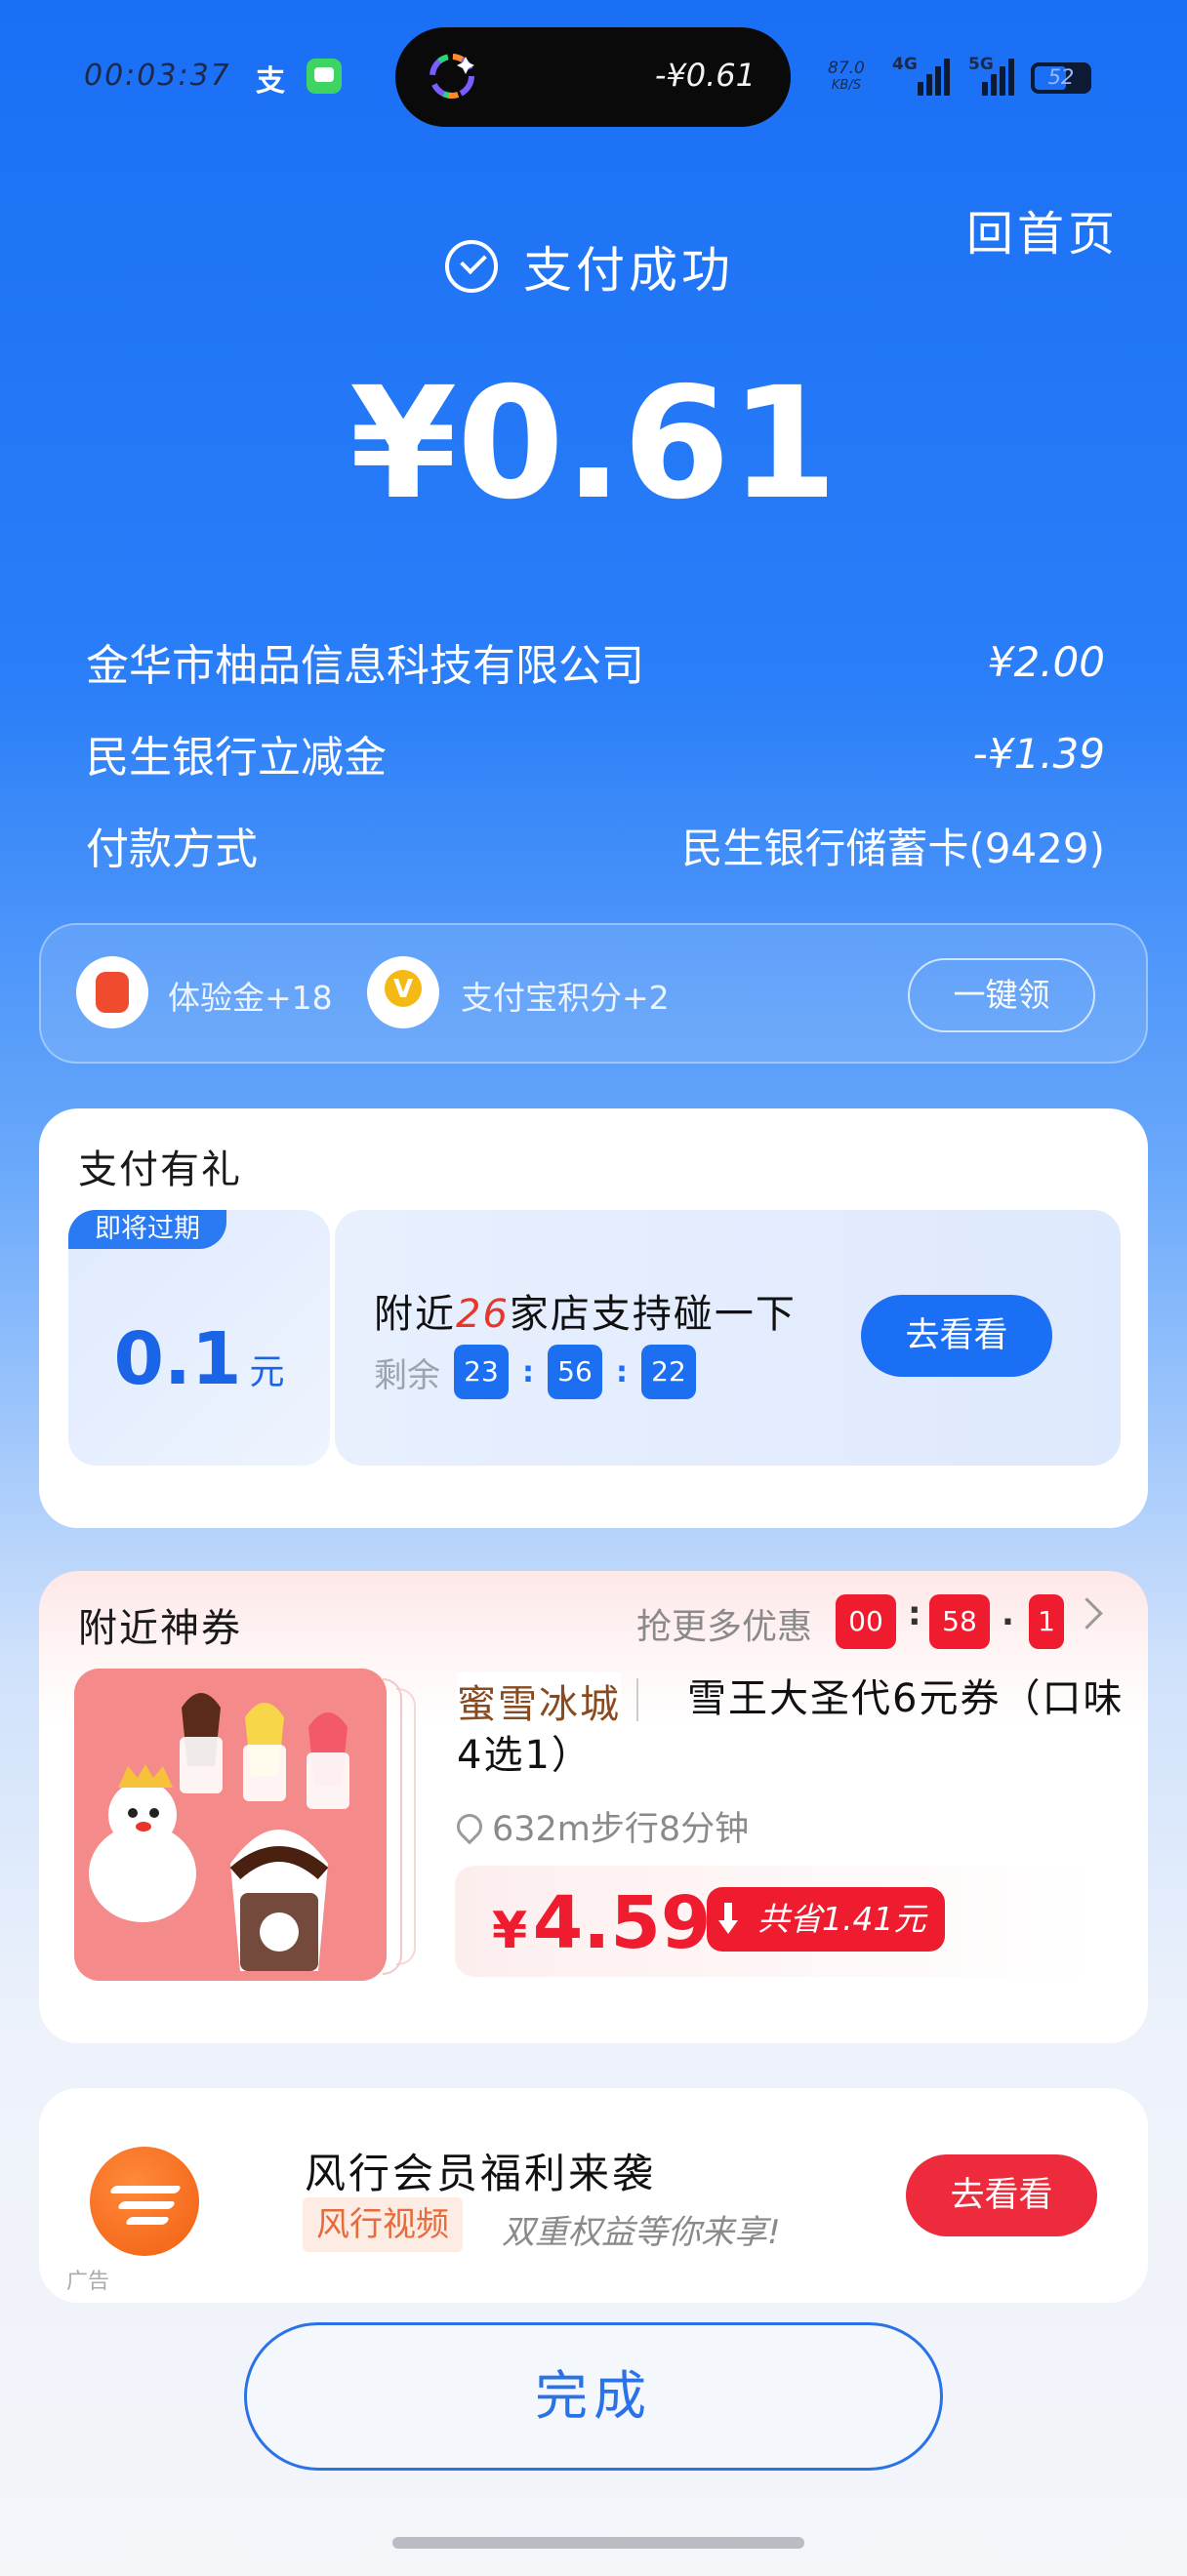 The width and height of the screenshot is (1187, 2576). Describe the element at coordinates (383, 2224) in the screenshot. I see `ad-tag: 风行视频` at that location.